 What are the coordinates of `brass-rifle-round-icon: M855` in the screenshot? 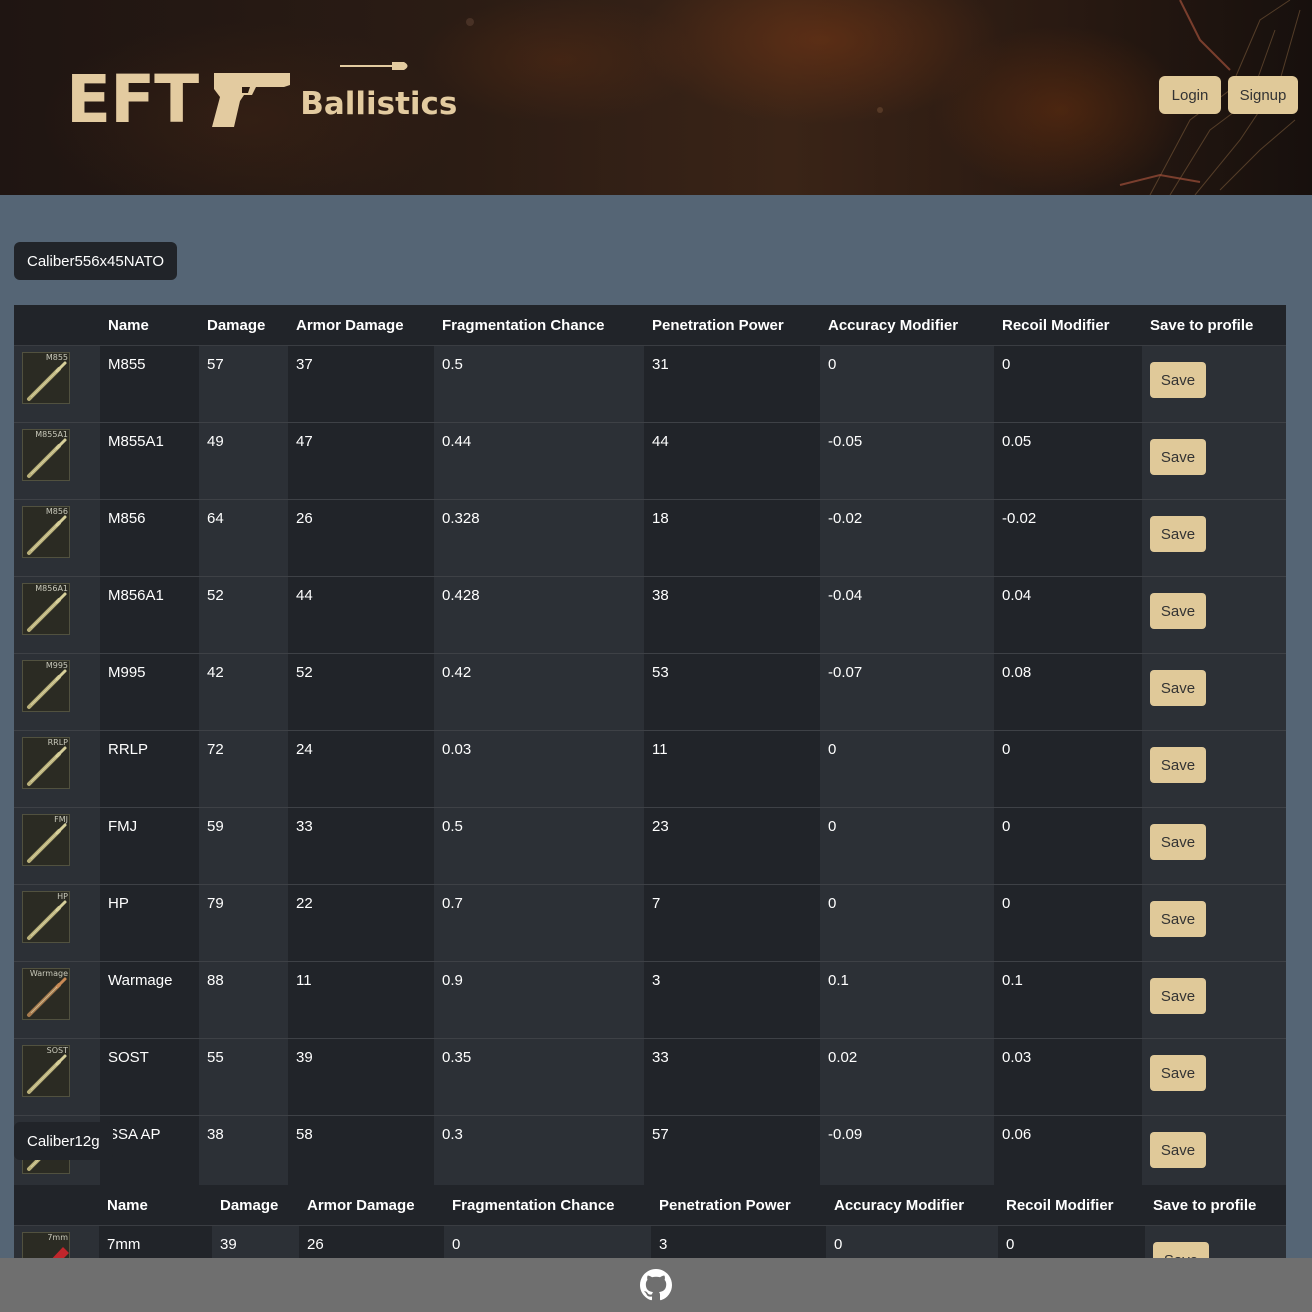 It's located at (46, 378).